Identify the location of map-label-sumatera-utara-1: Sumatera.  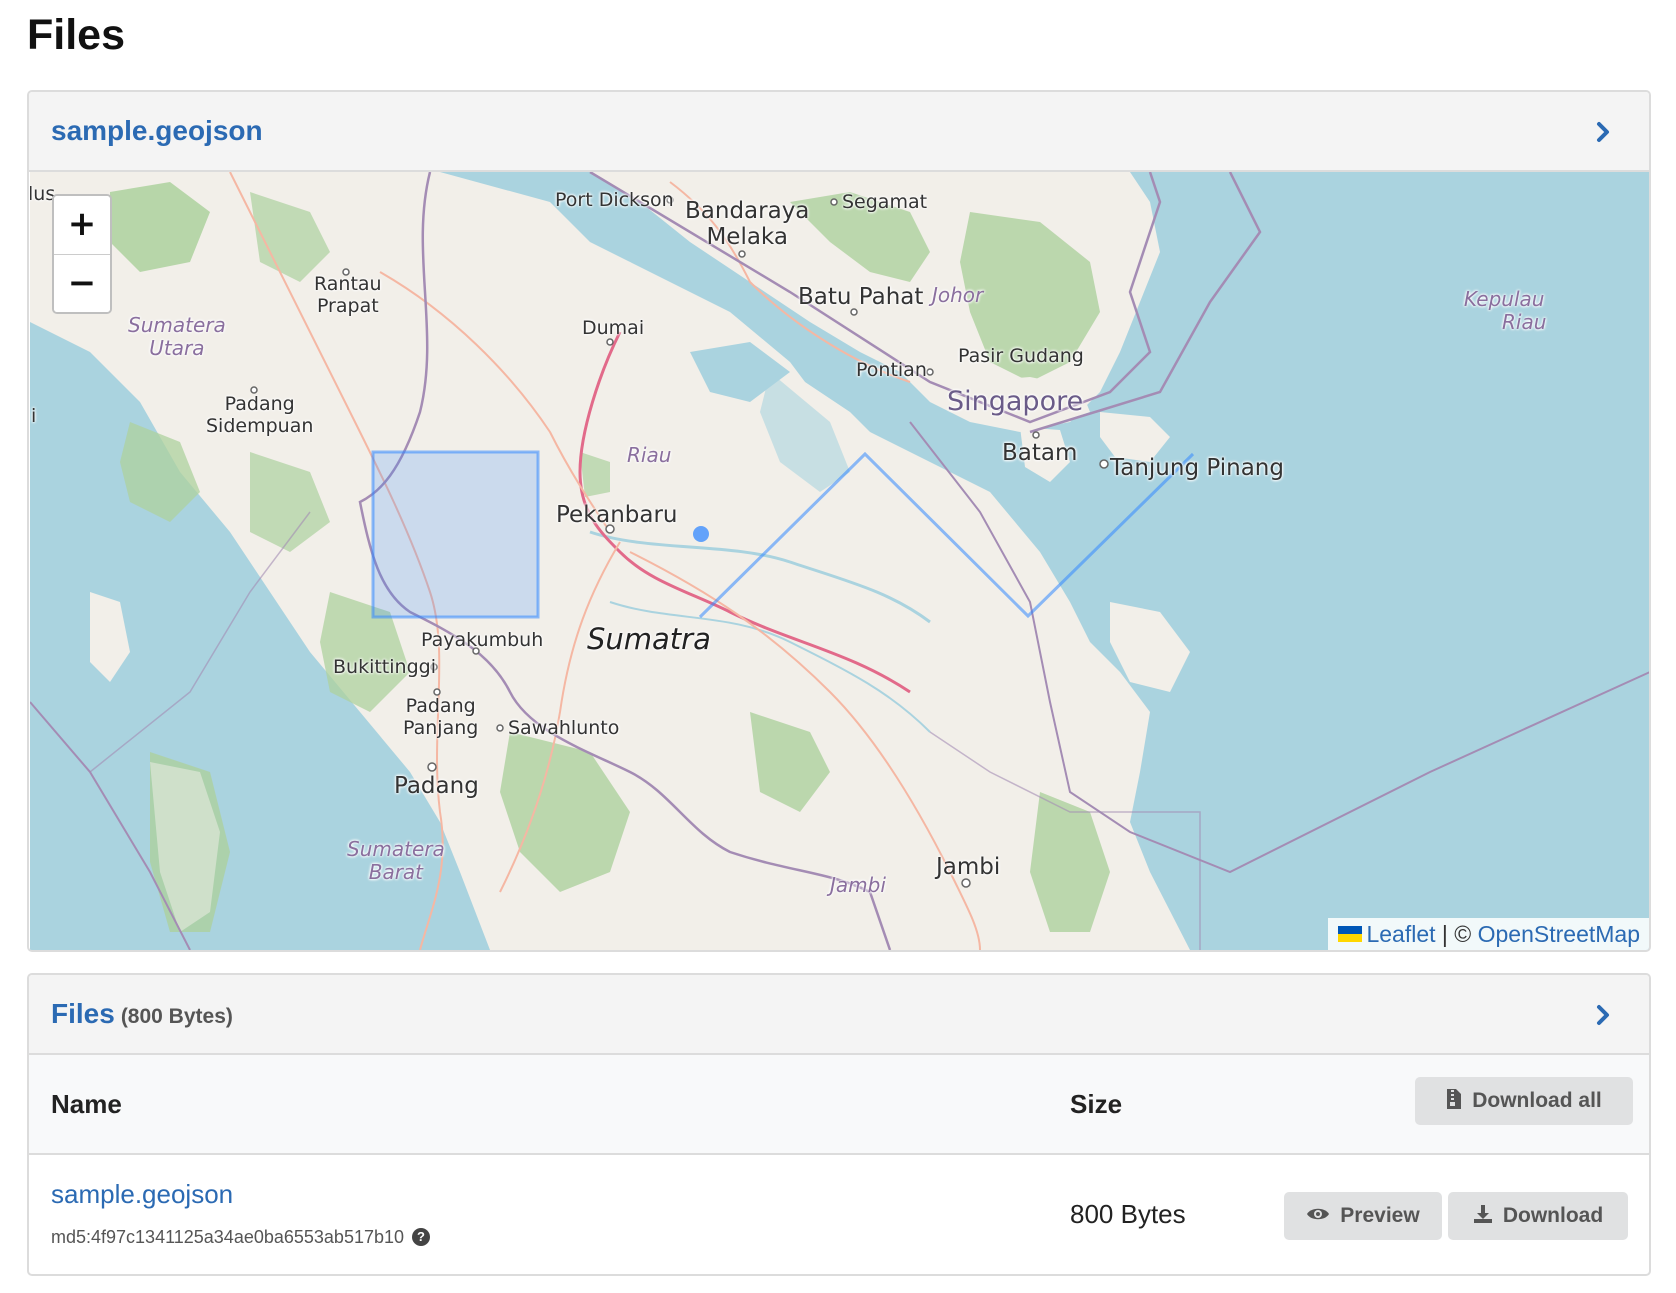
(177, 325).